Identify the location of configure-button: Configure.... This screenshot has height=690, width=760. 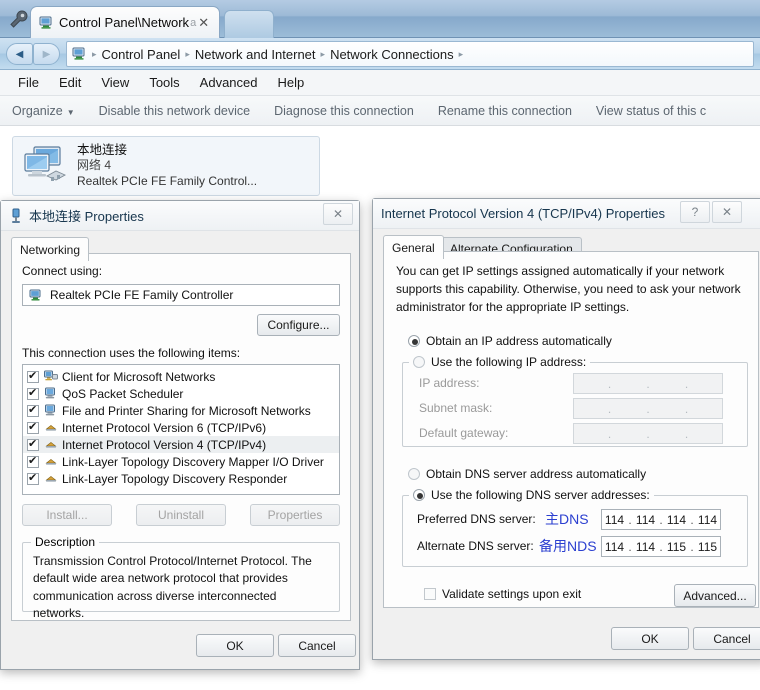
(298, 325).